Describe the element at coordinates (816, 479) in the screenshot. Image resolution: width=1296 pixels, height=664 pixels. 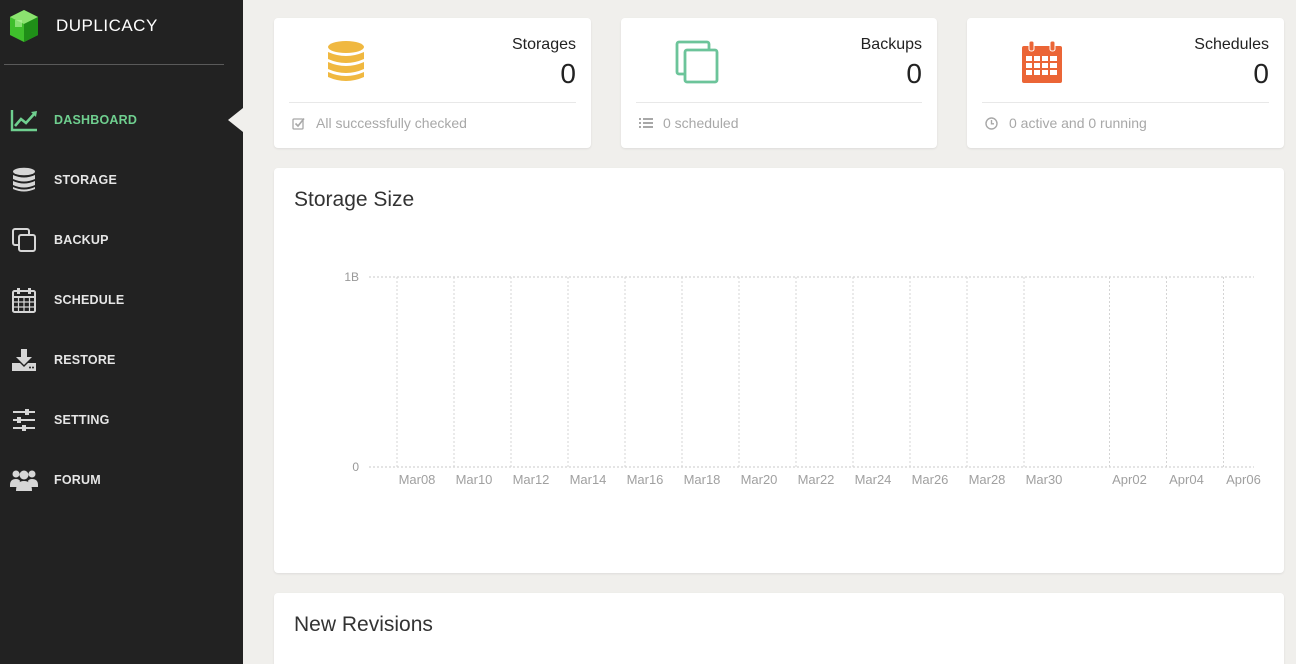
I see `x-tick-label: Mar22` at that location.